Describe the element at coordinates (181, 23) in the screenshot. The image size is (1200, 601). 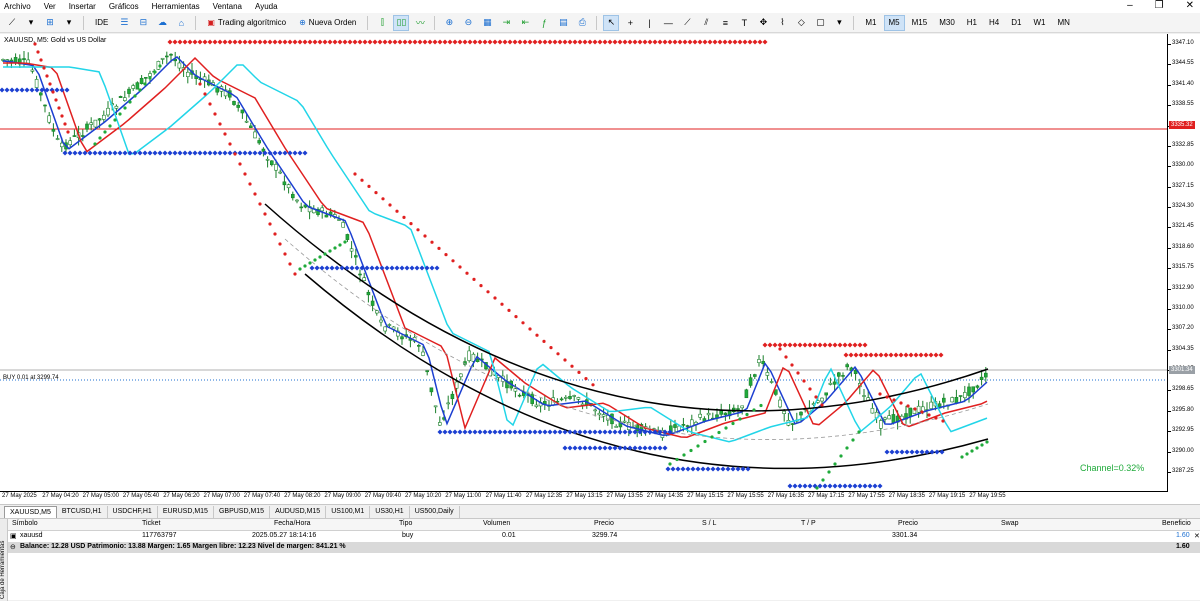
I see `strategy-tester-icon: ⌂` at that location.